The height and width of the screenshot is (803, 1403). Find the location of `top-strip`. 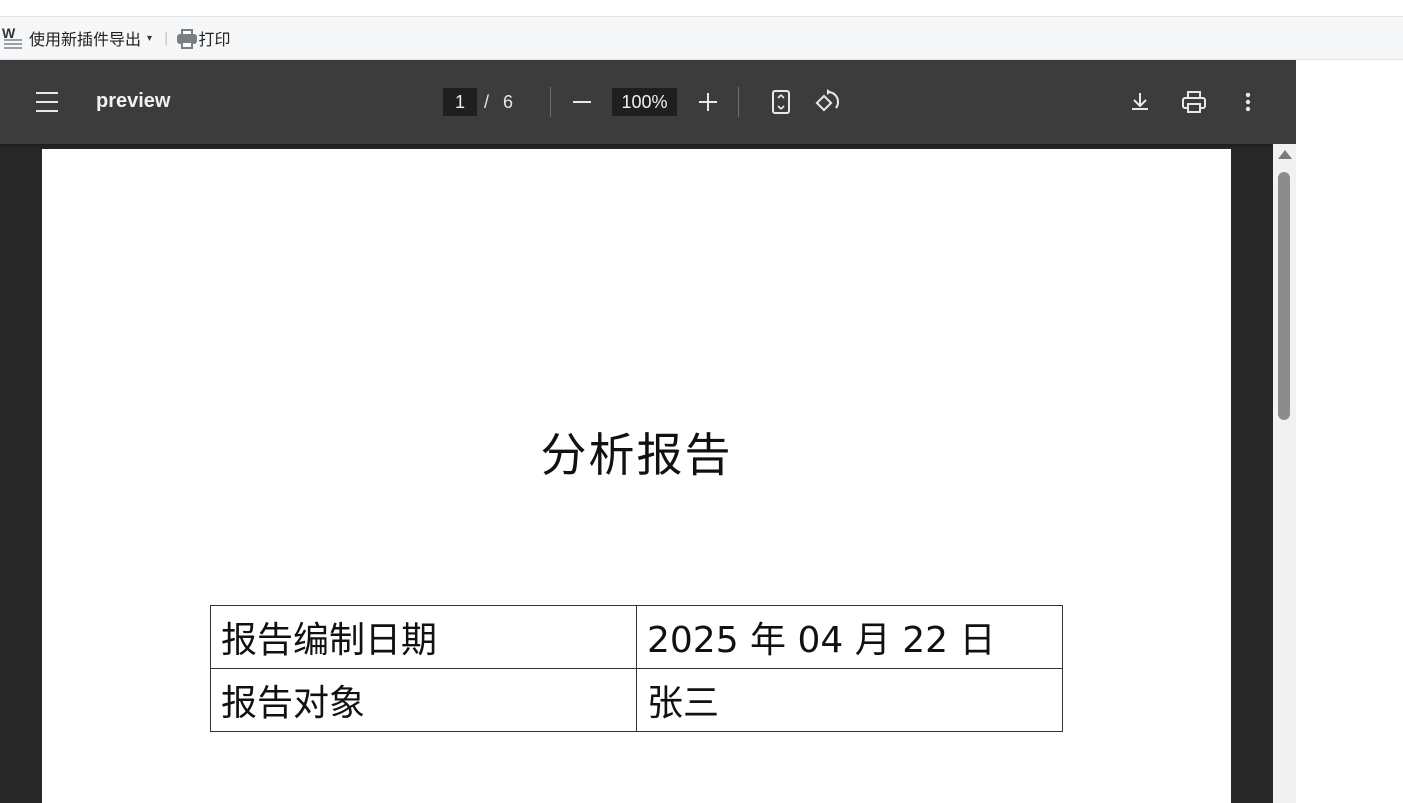

top-strip is located at coordinates (701, 8).